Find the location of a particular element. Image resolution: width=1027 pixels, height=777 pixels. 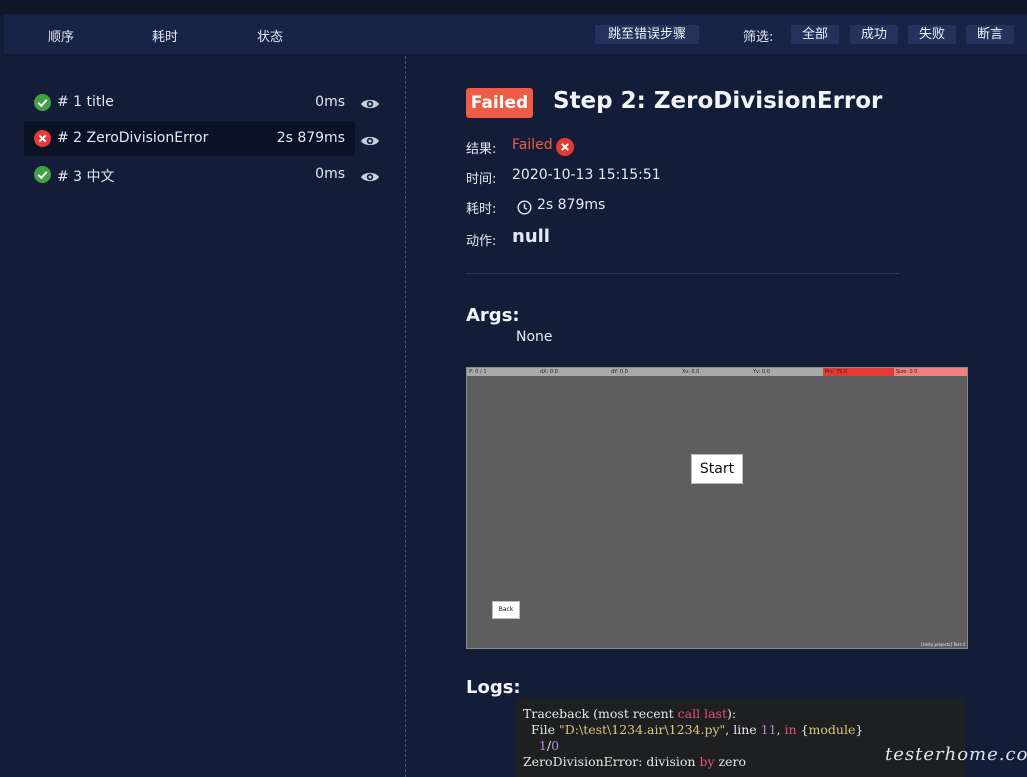

watermark: testerhome.com is located at coordinates (956, 754).